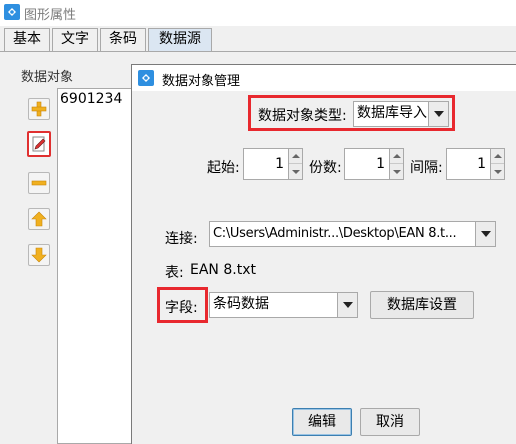  Describe the element at coordinates (279, 164) in the screenshot. I see `start-value: 1` at that location.